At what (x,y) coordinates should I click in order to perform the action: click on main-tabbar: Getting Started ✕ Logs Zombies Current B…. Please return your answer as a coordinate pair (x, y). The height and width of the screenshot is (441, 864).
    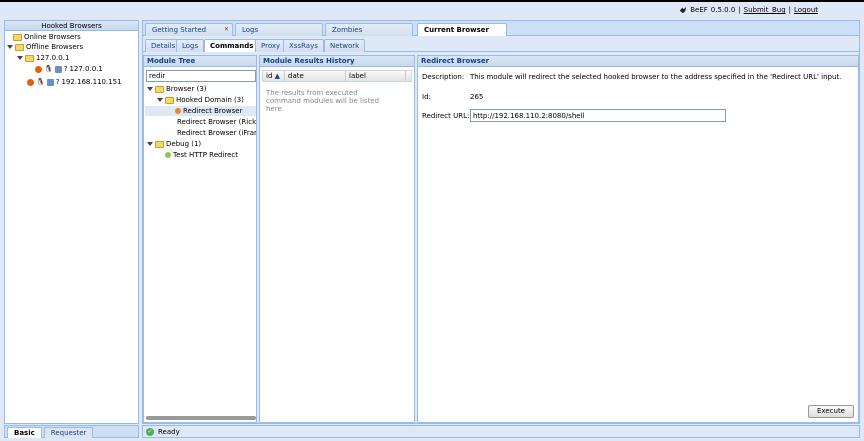
    Looking at the image, I should click on (501, 28).